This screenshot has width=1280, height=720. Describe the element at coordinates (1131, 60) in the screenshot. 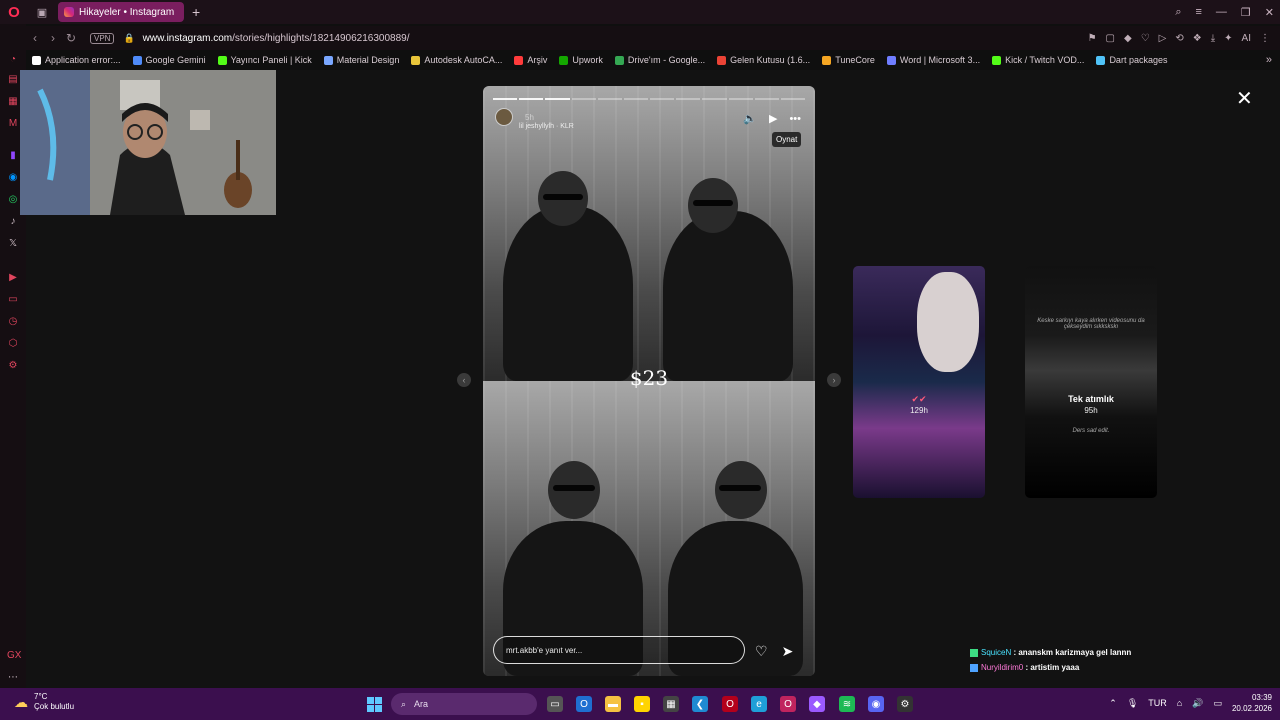

I see `bookmark-item: Dart packages` at that location.